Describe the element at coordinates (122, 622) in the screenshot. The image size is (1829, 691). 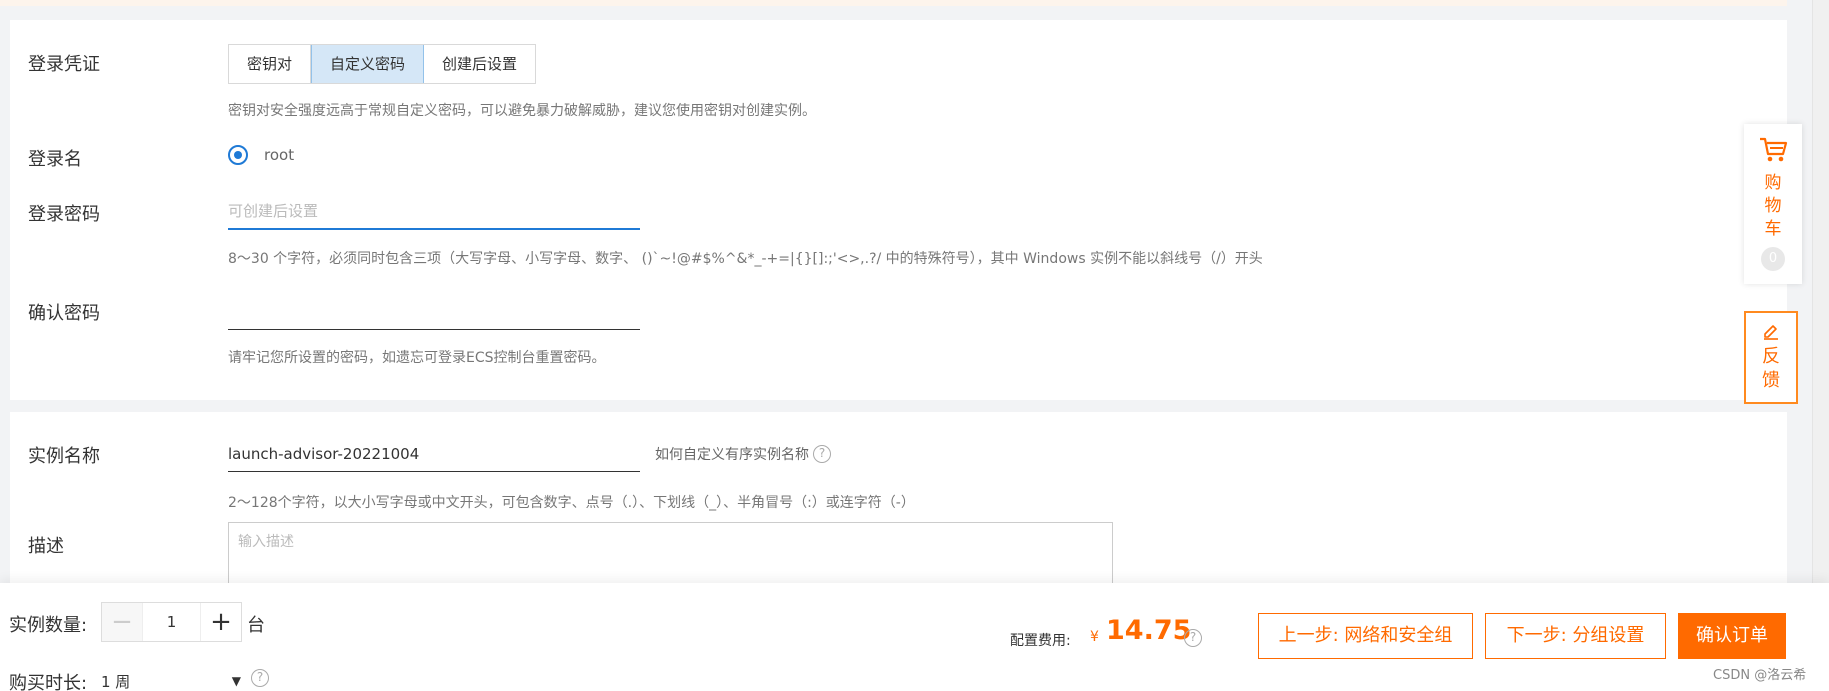
I see `quantity-decrement-button: −` at that location.